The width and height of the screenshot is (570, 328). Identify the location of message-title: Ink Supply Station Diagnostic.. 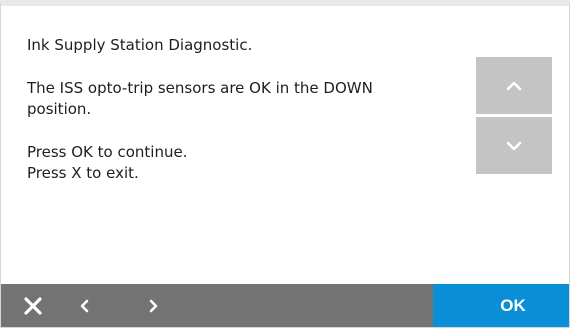
(140, 45).